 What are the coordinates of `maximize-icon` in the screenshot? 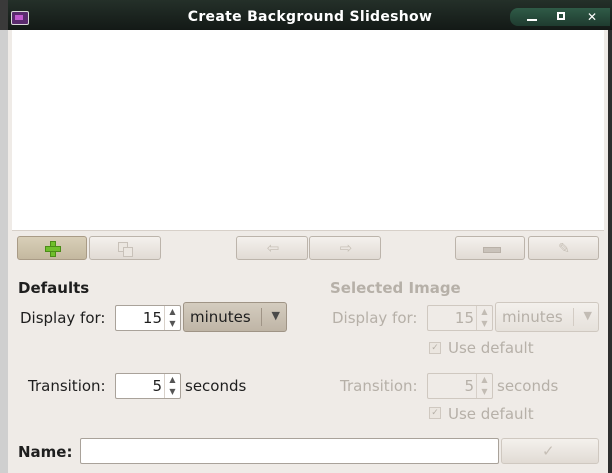 It's located at (561, 16).